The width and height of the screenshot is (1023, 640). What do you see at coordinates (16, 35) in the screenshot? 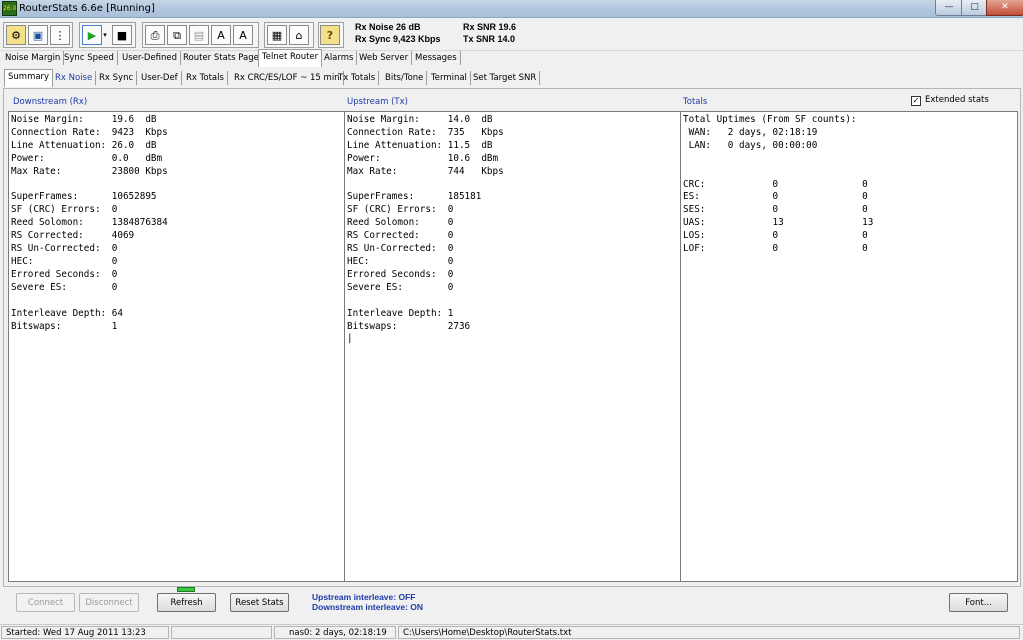
I see `connect-icon: ⚙` at bounding box center [16, 35].